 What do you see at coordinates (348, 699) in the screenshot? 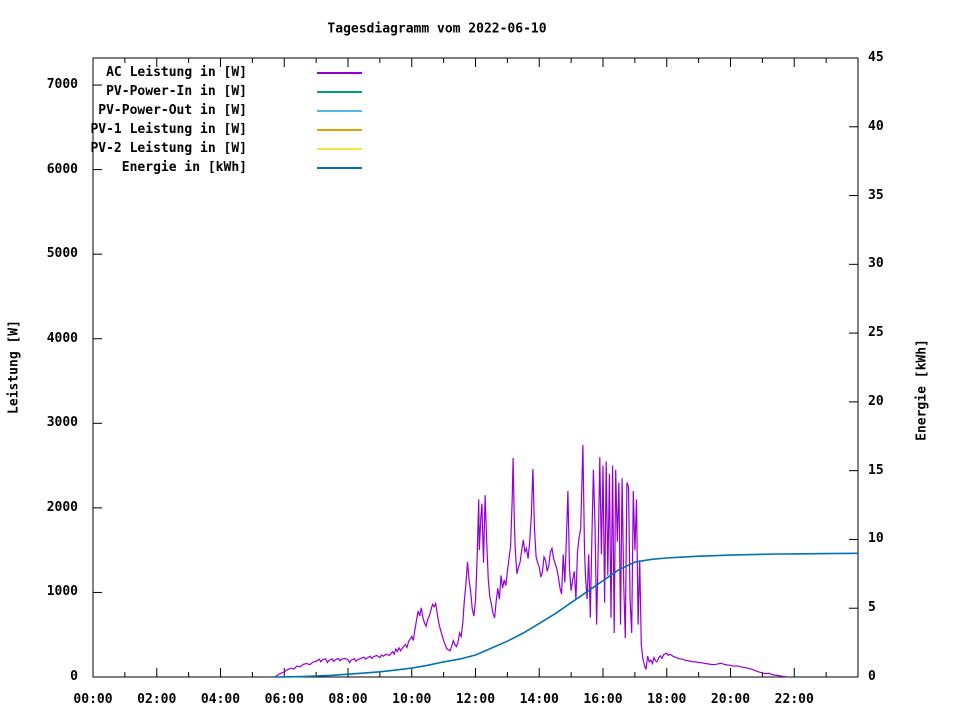
I see `x-tick-label: 08:00` at bounding box center [348, 699].